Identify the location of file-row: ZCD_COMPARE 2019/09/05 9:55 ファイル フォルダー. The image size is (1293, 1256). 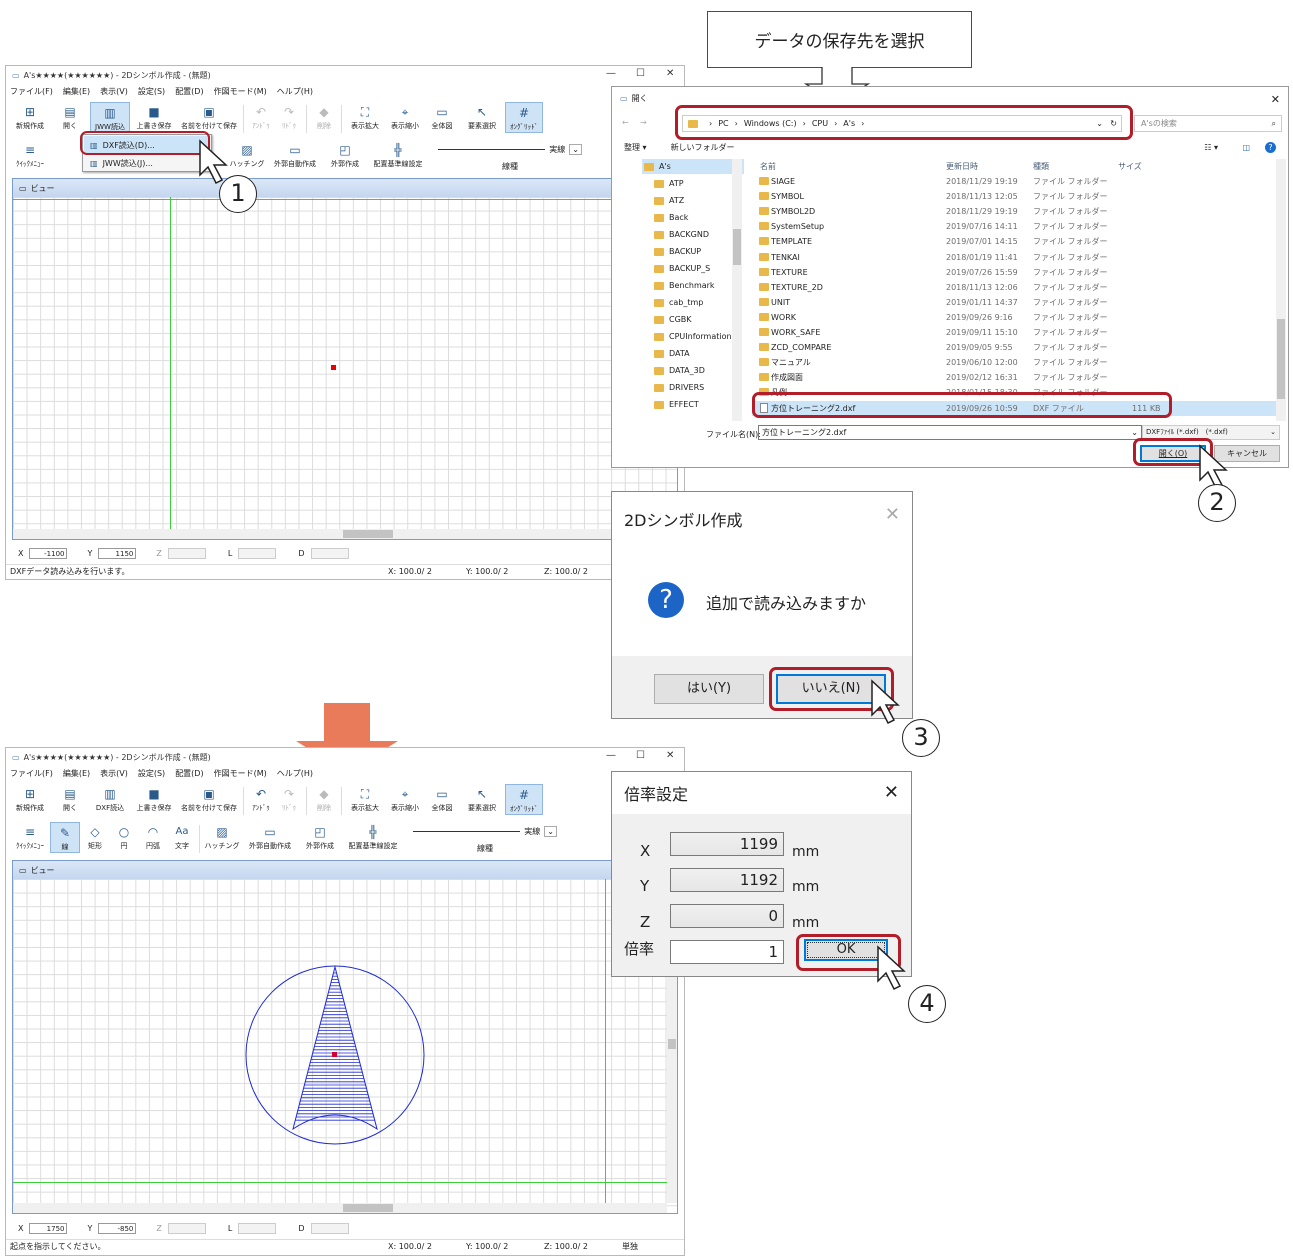
(1014, 347).